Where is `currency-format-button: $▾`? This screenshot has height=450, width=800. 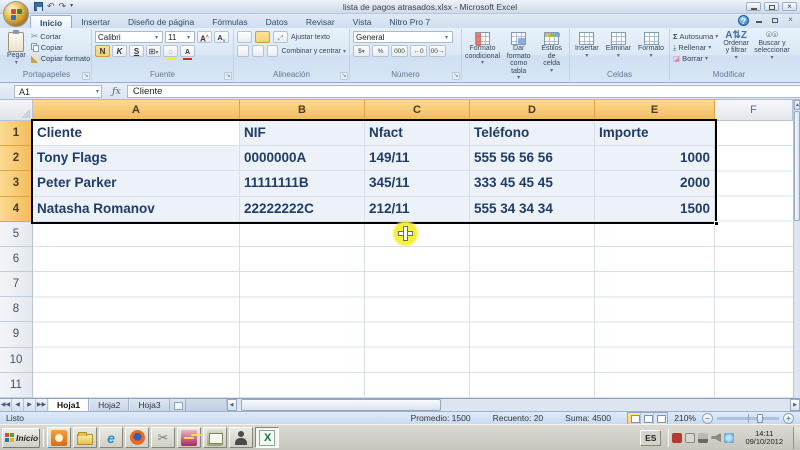 currency-format-button: $▾ is located at coordinates (361, 51).